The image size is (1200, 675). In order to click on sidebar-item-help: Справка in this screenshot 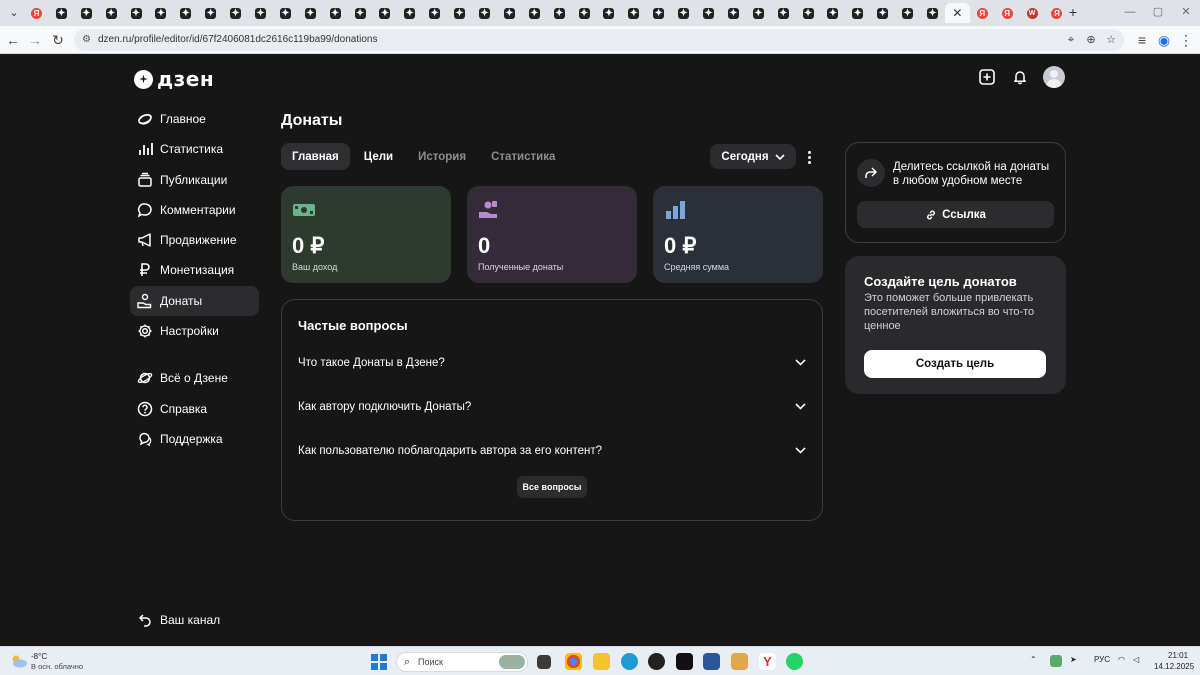, I will do `click(194, 409)`.